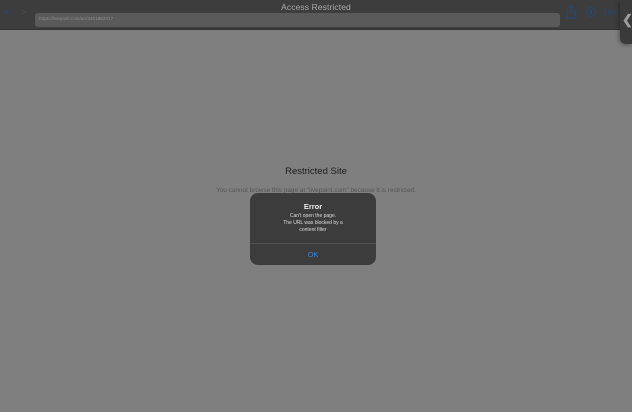 The image size is (632, 412). Describe the element at coordinates (6, 12) in the screenshot. I see `back-button: <` at that location.